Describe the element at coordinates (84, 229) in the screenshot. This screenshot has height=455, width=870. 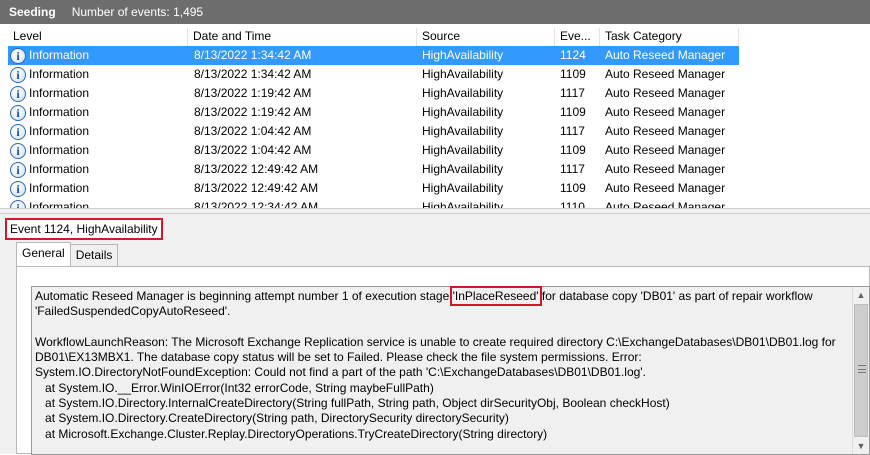
I see `event-title: Event 1124, HighAvailability` at that location.